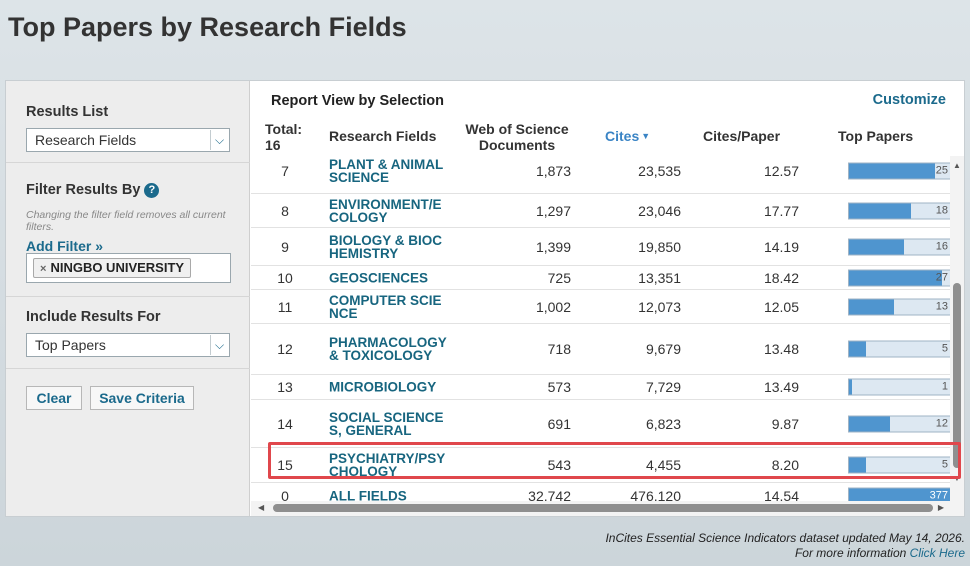 This screenshot has height=566, width=970. What do you see at coordinates (261, 507) in the screenshot?
I see `scroll-left-icon: ◀` at bounding box center [261, 507].